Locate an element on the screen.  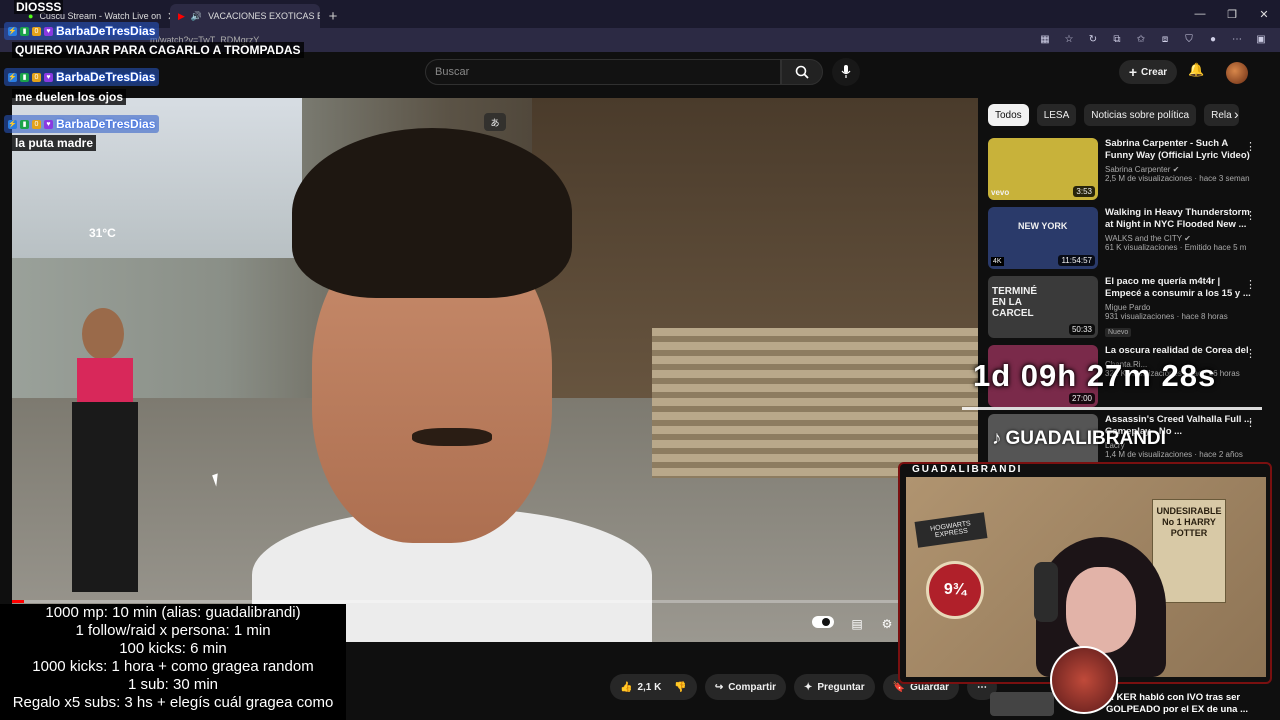
tab-vacaciones-exoticas: ▶ 🔊 VACACIONES EXOTICAS EN S ✕ is located at coordinates (245, 16).